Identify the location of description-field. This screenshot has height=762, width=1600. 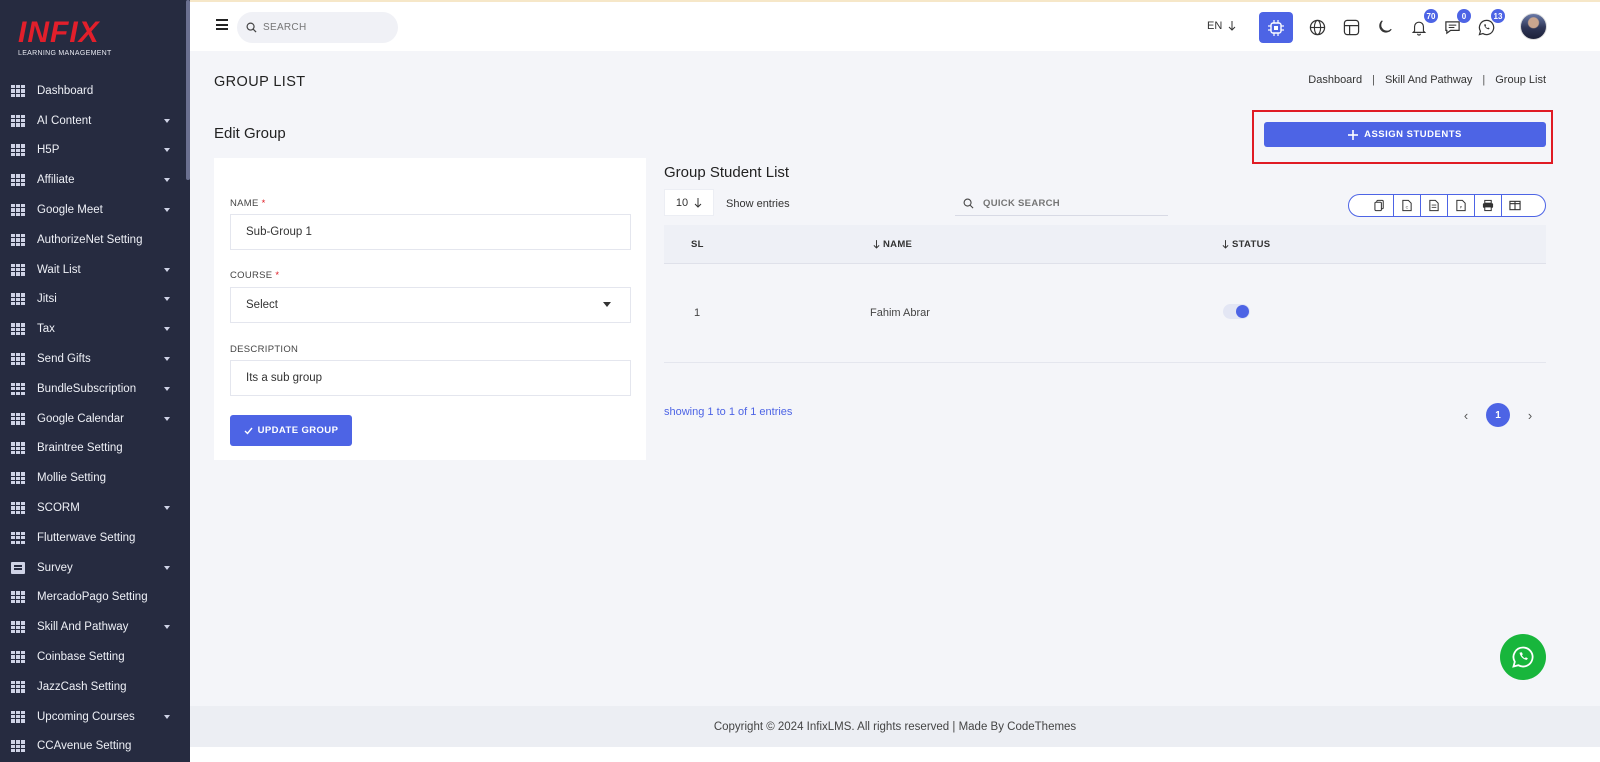
(430, 378).